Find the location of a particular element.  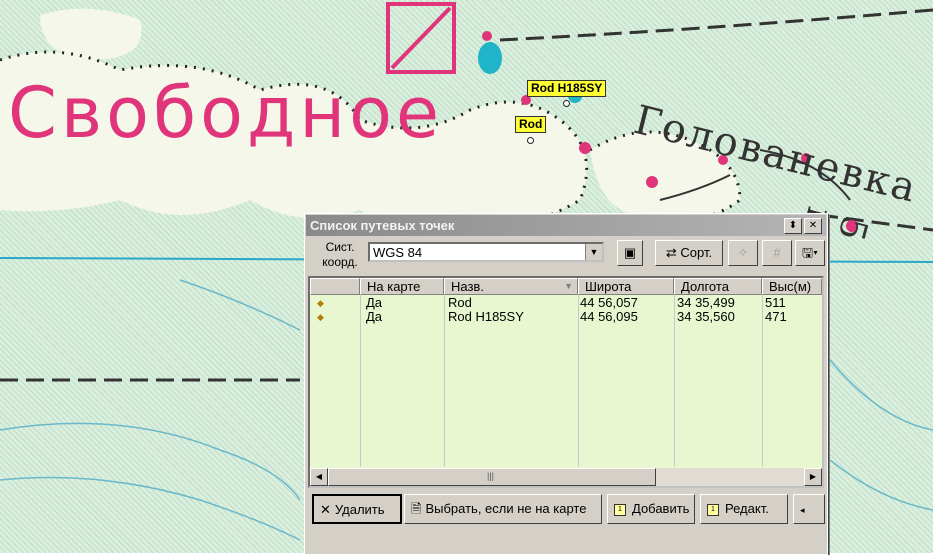

cell-latitude: 44 56,057 is located at coordinates (609, 302).